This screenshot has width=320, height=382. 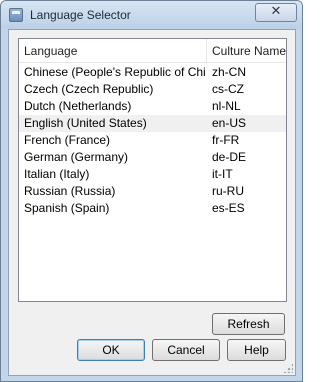 What do you see at coordinates (85, 123) in the screenshot?
I see `language-cell: English (United States)` at bounding box center [85, 123].